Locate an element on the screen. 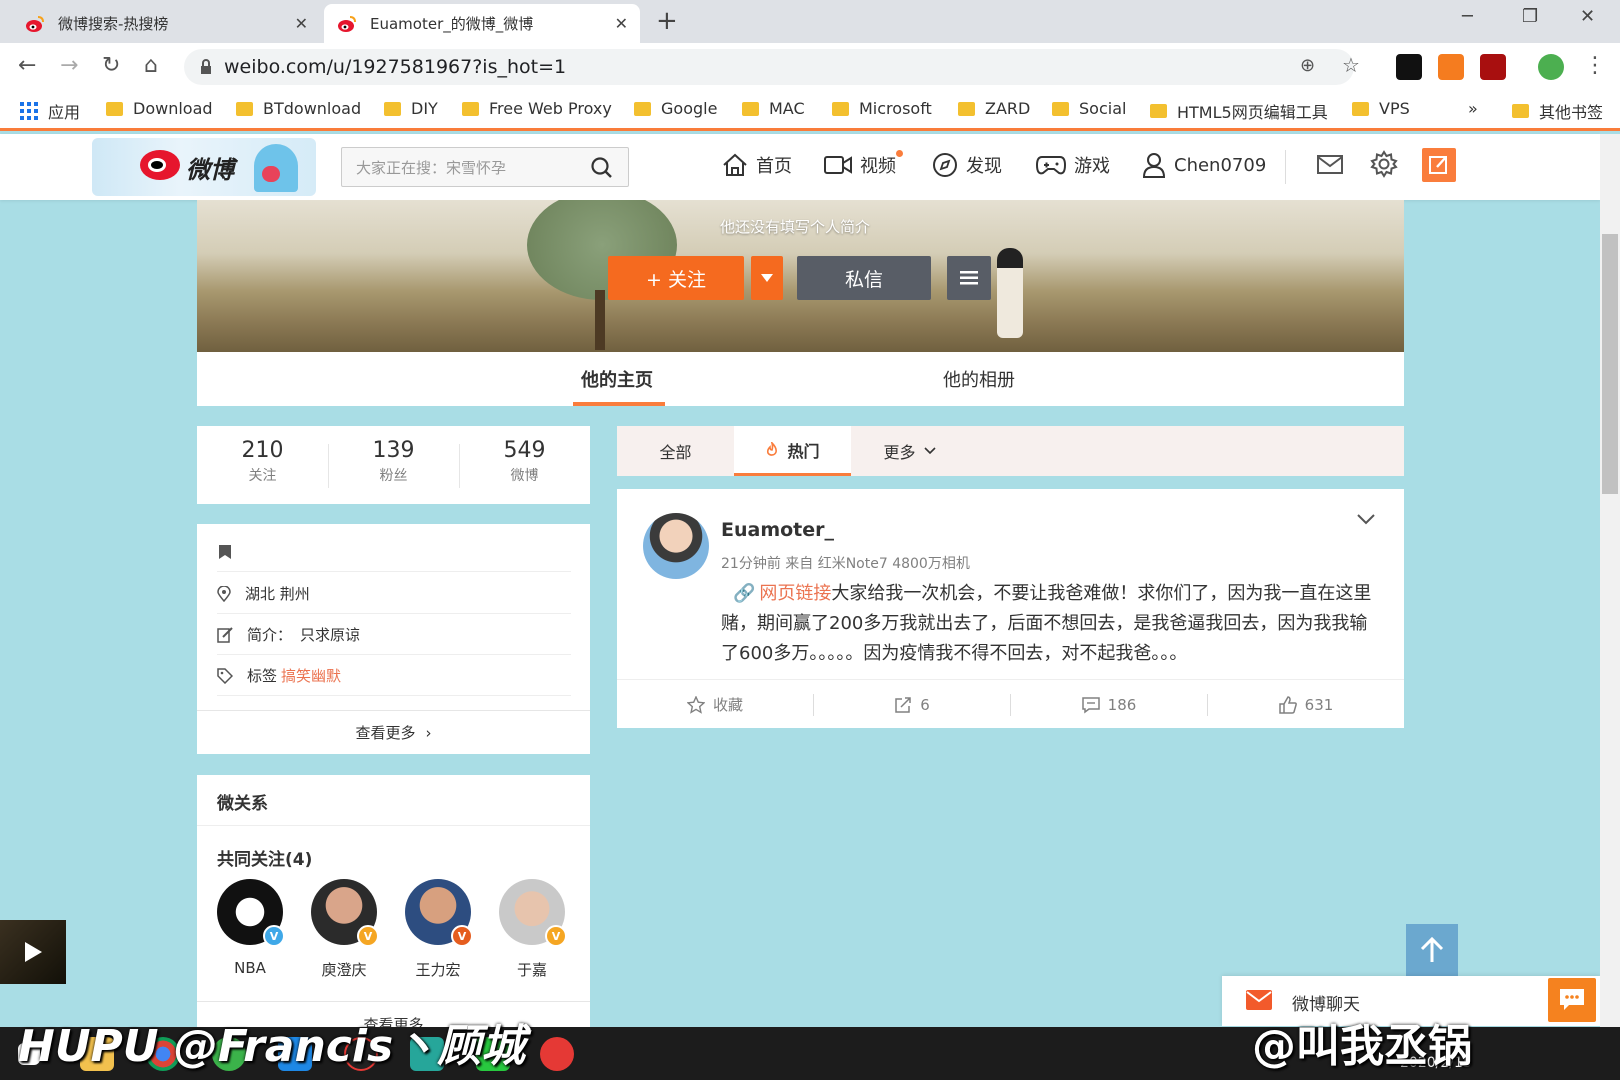 The image size is (1620, 1080). feed-tab-all: 全部 is located at coordinates (675, 451).